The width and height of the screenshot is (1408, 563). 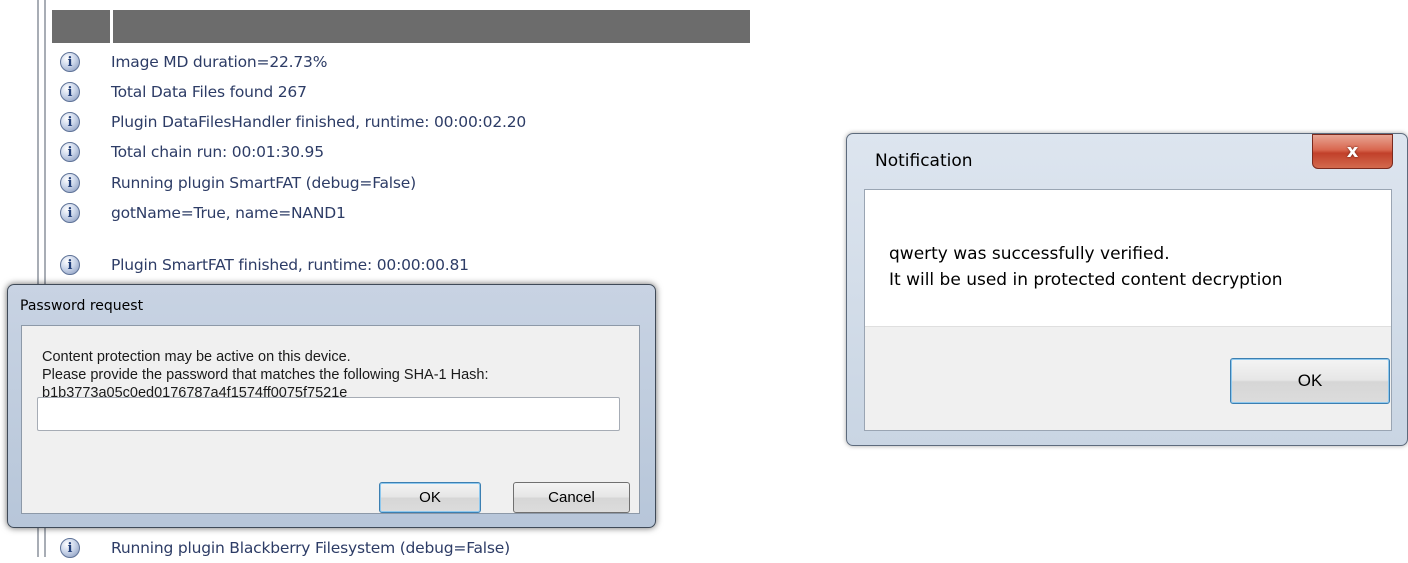 What do you see at coordinates (217, 152) in the screenshot?
I see `log-message: Total chain run: 00:01:30.95` at bounding box center [217, 152].